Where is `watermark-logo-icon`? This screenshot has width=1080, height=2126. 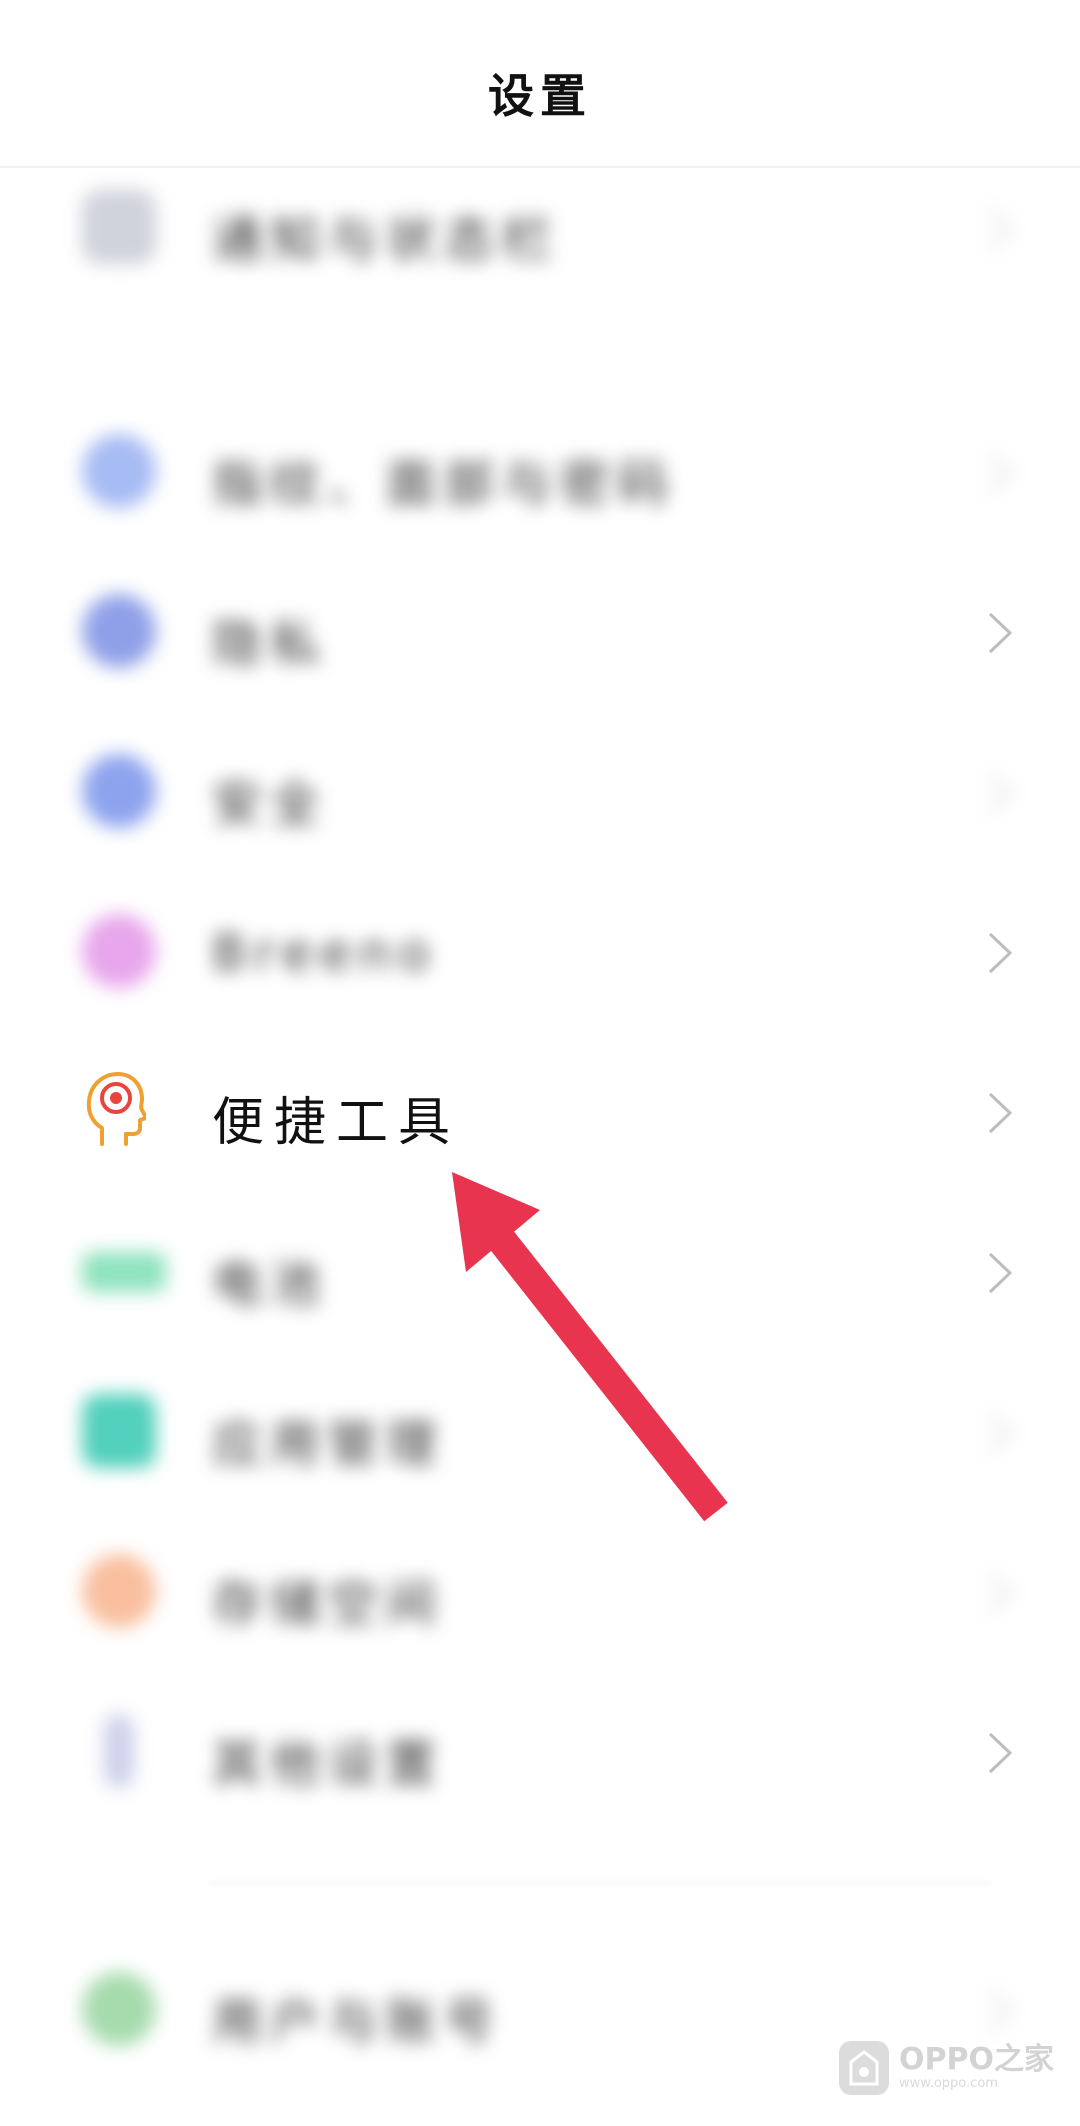 watermark-logo-icon is located at coordinates (864, 2068).